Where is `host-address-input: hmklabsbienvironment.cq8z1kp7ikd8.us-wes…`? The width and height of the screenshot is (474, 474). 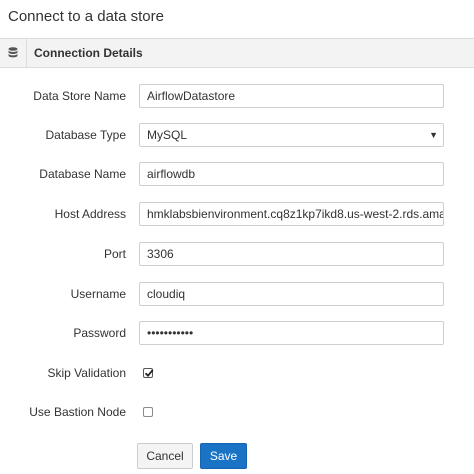 host-address-input: hmklabsbienvironment.cq8z1kp7ikd8.us-wes… is located at coordinates (291, 214).